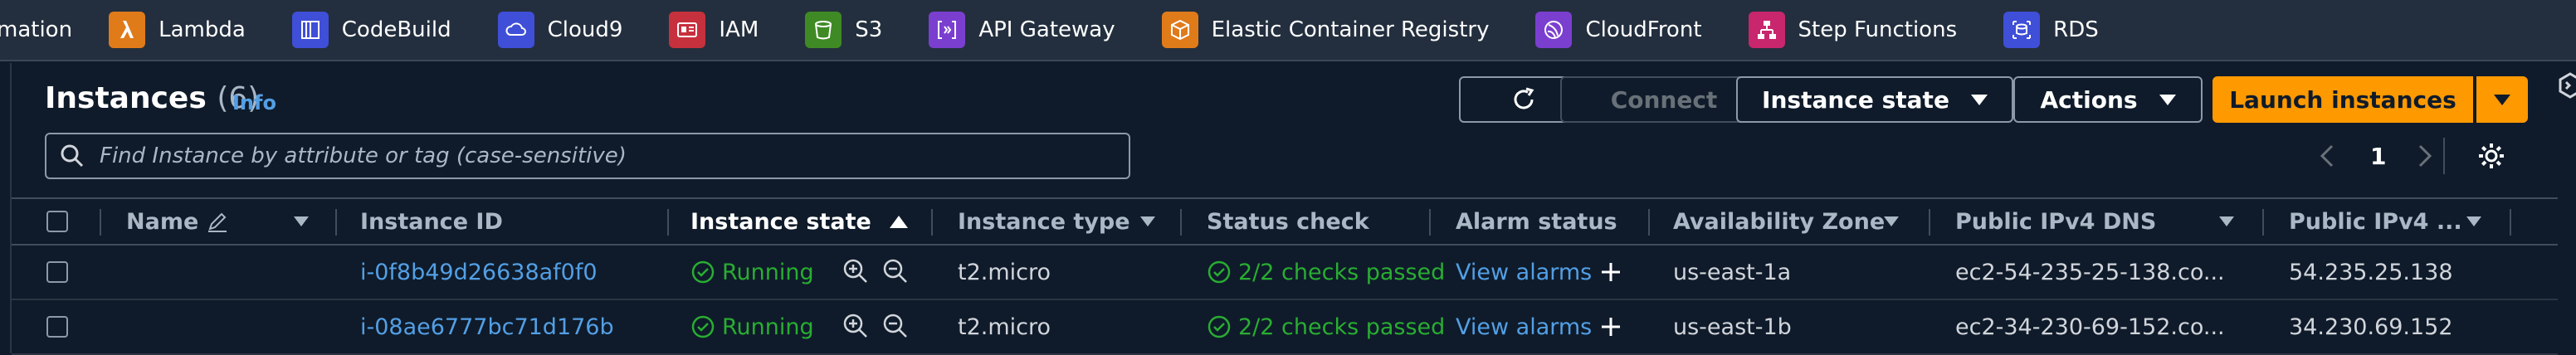 This screenshot has height=355, width=2576. Describe the element at coordinates (1537, 221) in the screenshot. I see `column-alarm-status: Alarm status` at that location.